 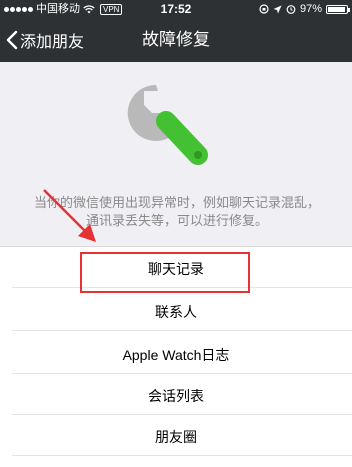 I want to click on alarm-clock-icon, so click(x=291, y=9).